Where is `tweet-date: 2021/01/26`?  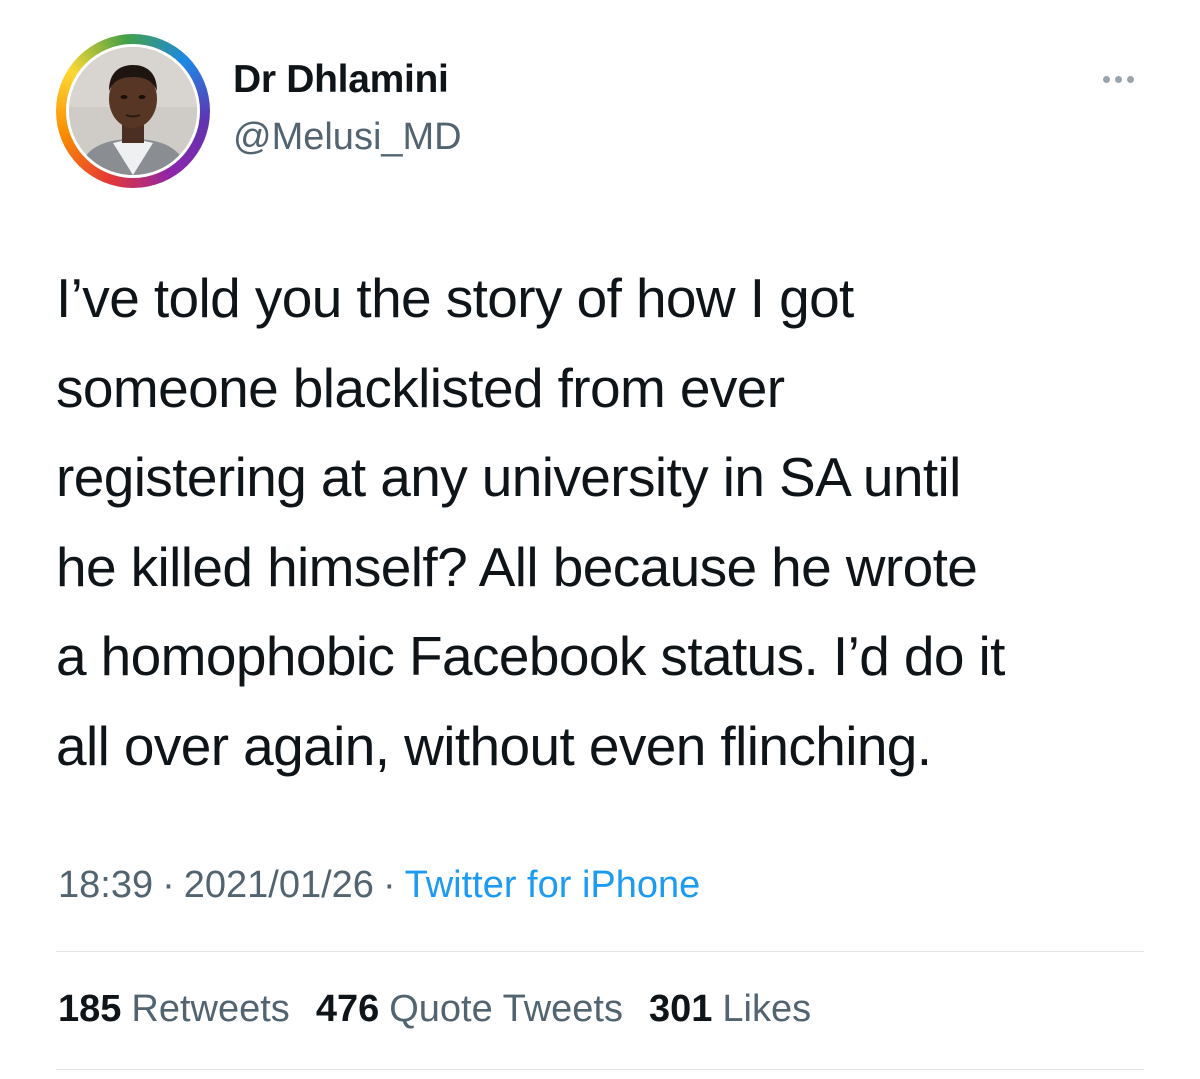
tweet-date: 2021/01/26 is located at coordinates (279, 885).